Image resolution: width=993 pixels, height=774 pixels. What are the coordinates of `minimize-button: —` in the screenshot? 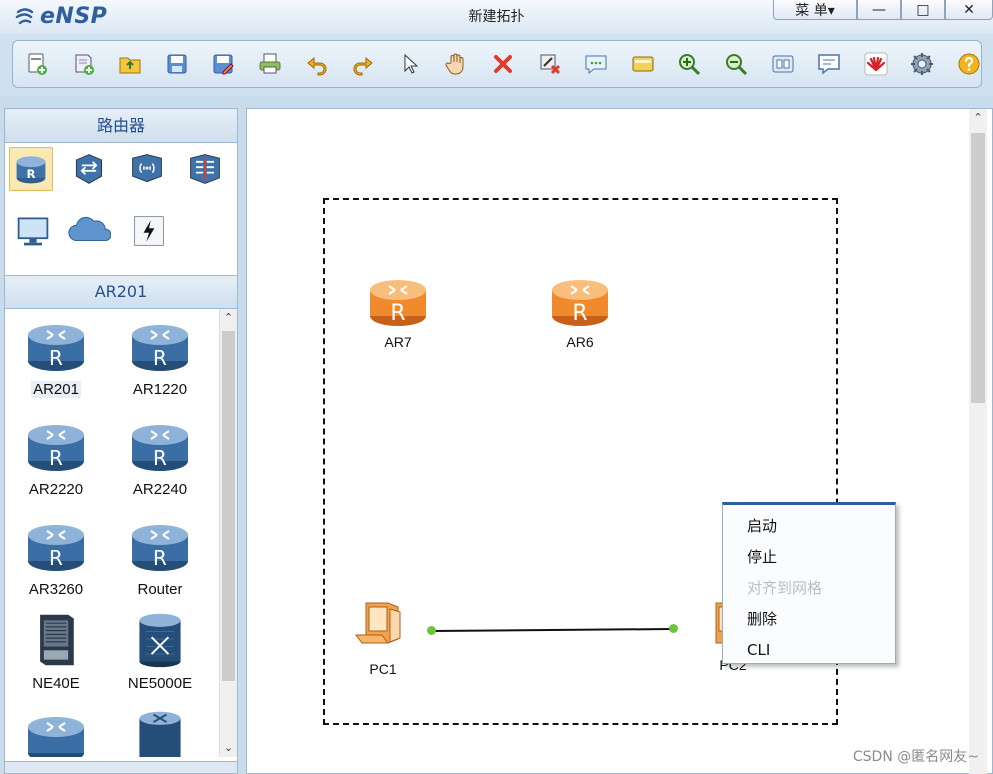 It's located at (879, 10).